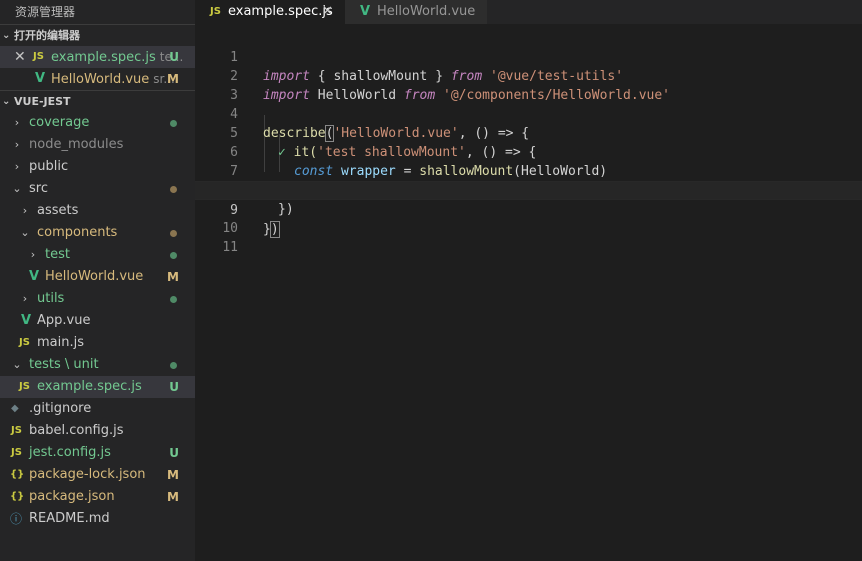 Image resolution: width=862 pixels, height=561 pixels. I want to click on code-line: 5 ✓ it('test shallowMount', () => {, so click(528, 132).